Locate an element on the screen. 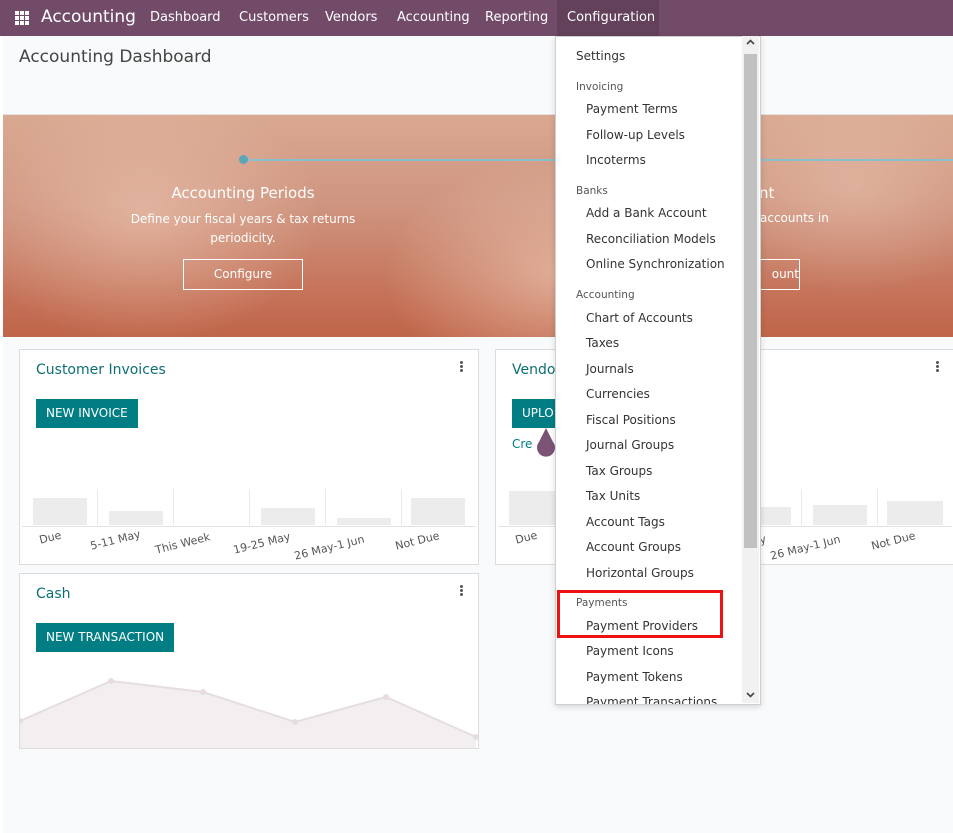 This screenshot has height=833, width=953. app-brand: Accounting is located at coordinates (88, 17).